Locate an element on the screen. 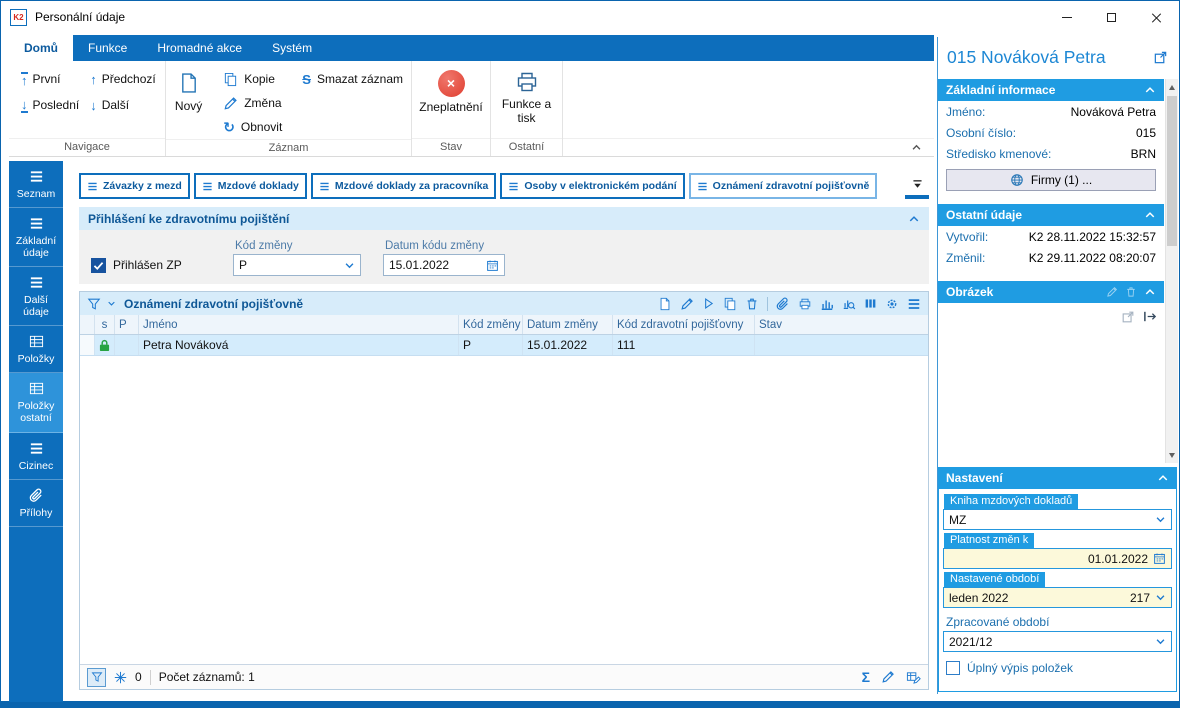 The image size is (1180, 708). datum-kodu-zmeny-label: Datum kódu změny is located at coordinates (435, 246).